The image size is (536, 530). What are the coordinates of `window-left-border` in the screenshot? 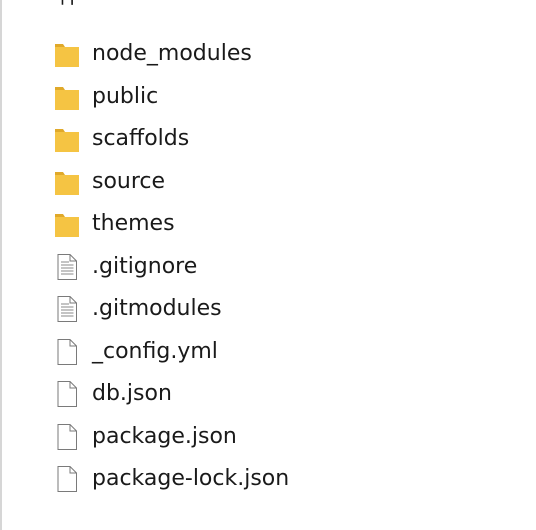 It's located at (1, 265).